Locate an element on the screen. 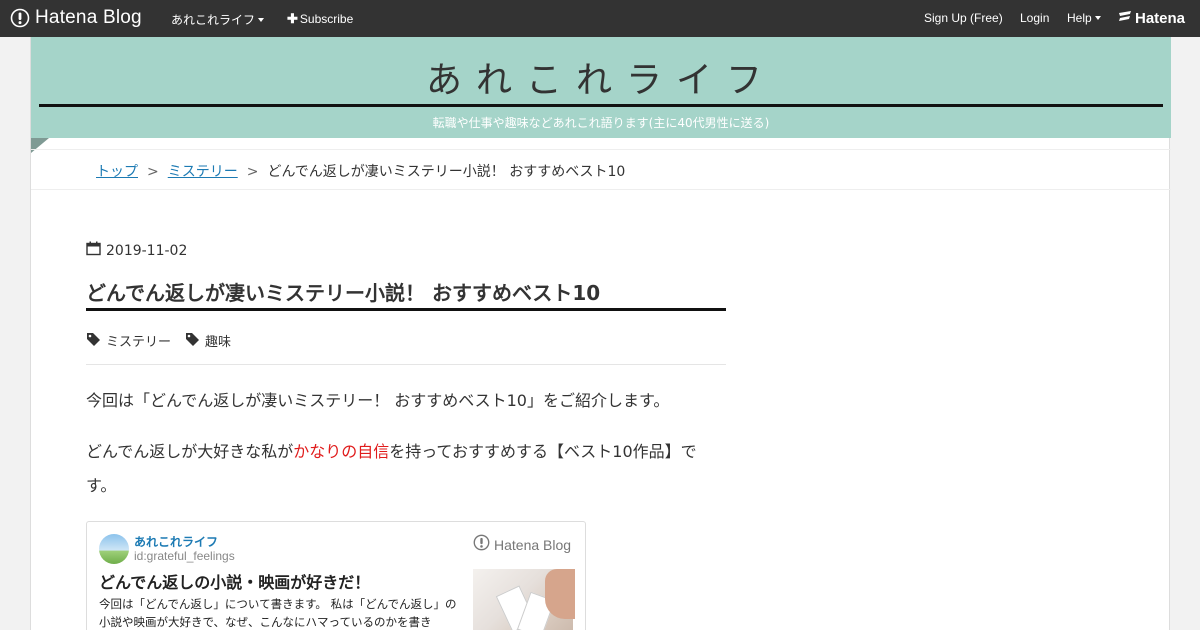 This screenshot has width=1200, height=630. title-underline is located at coordinates (601, 105).